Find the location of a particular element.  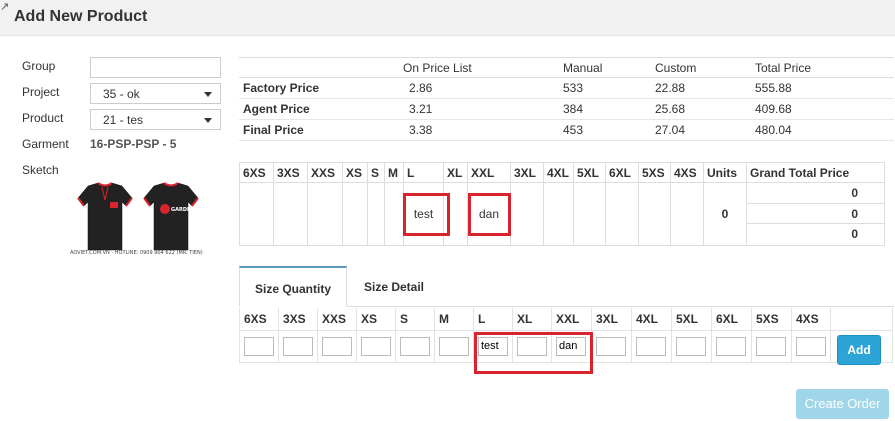

tab-size-detail: Size Detail is located at coordinates (394, 286).